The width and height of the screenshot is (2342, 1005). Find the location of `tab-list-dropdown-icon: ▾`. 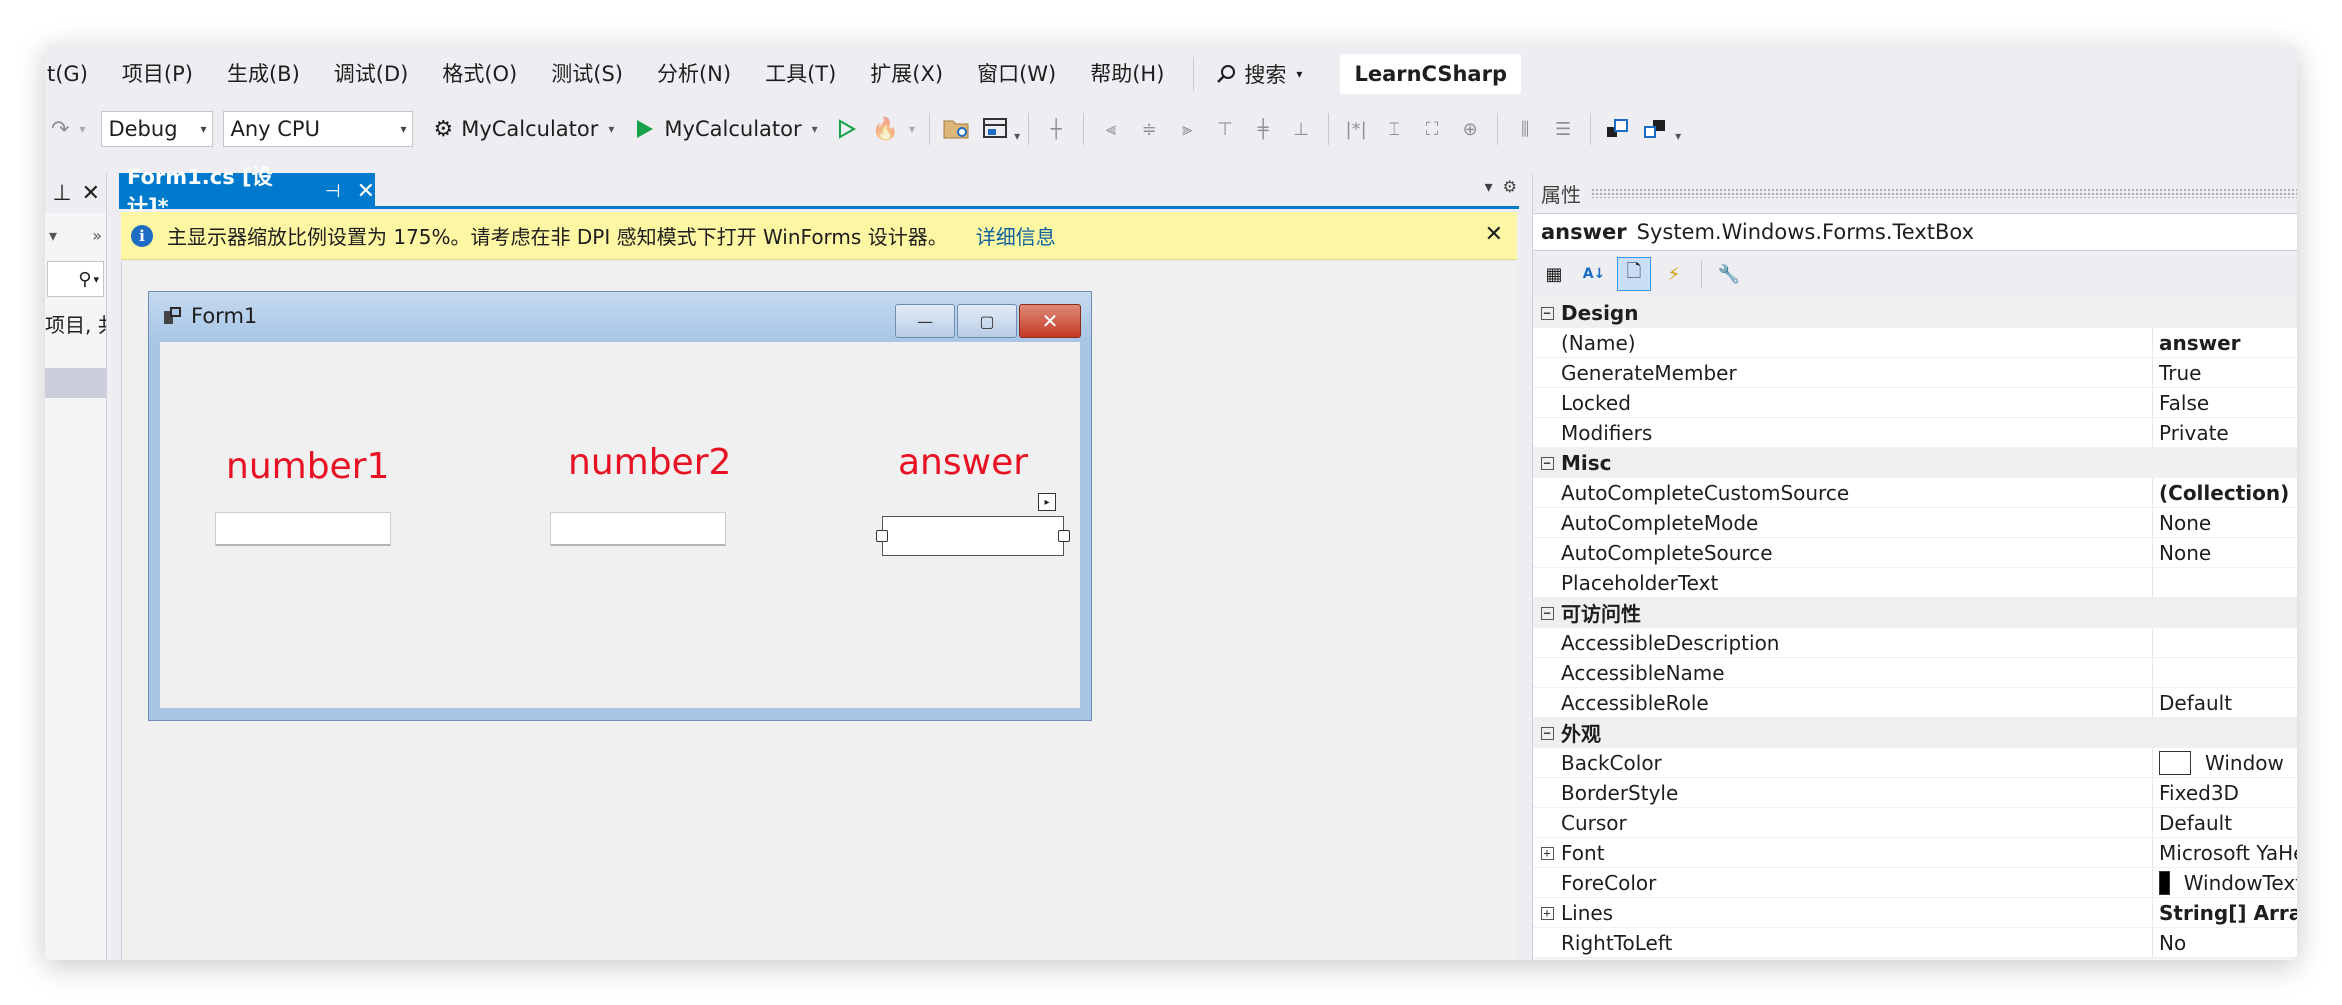

tab-list-dropdown-icon: ▾ is located at coordinates (1489, 186).